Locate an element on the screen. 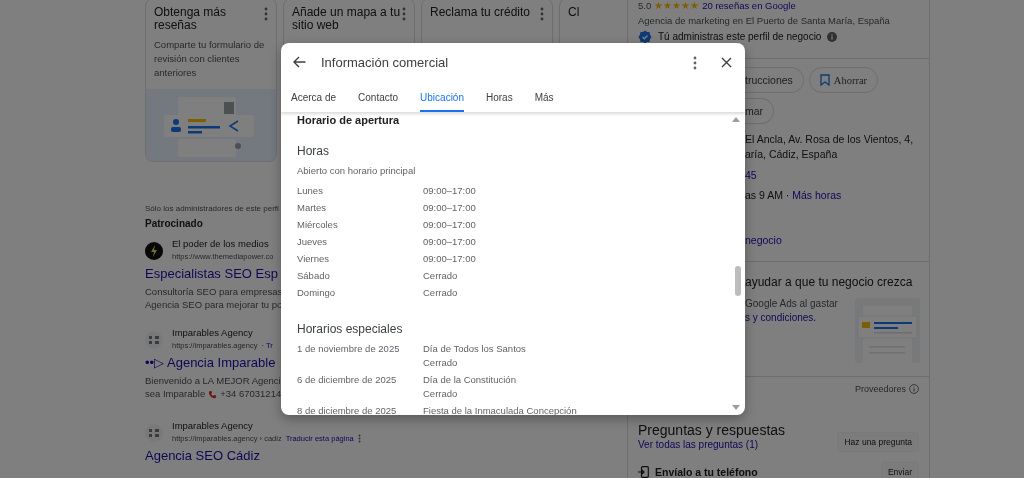  result-title-link: Especialistas SEO Esp is located at coordinates (215, 274).